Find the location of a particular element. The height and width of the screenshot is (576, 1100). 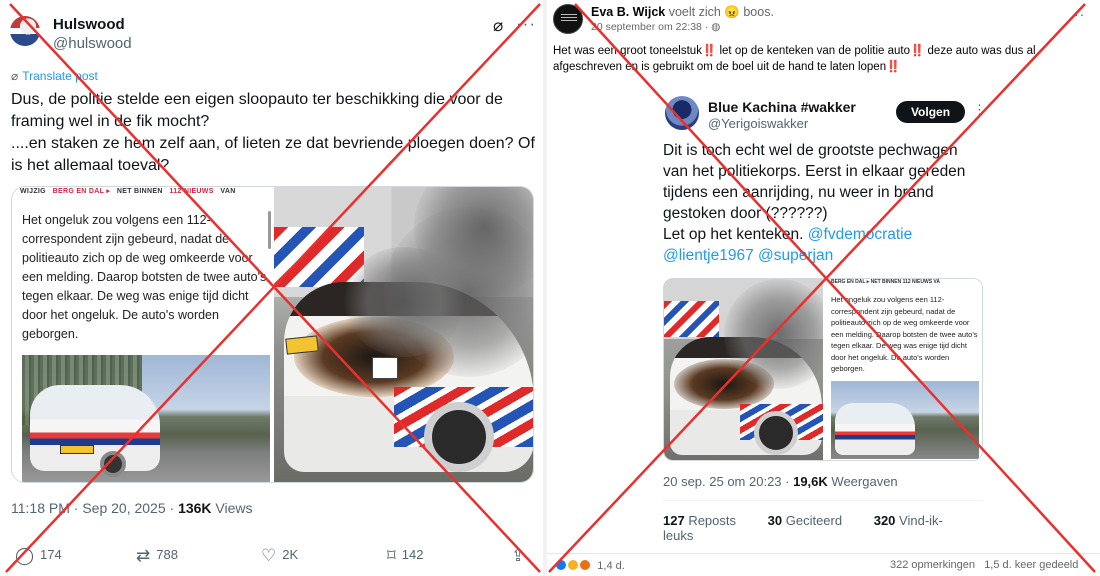

shares-count: 1,5 d. keer gedeeld is located at coordinates (1031, 565).